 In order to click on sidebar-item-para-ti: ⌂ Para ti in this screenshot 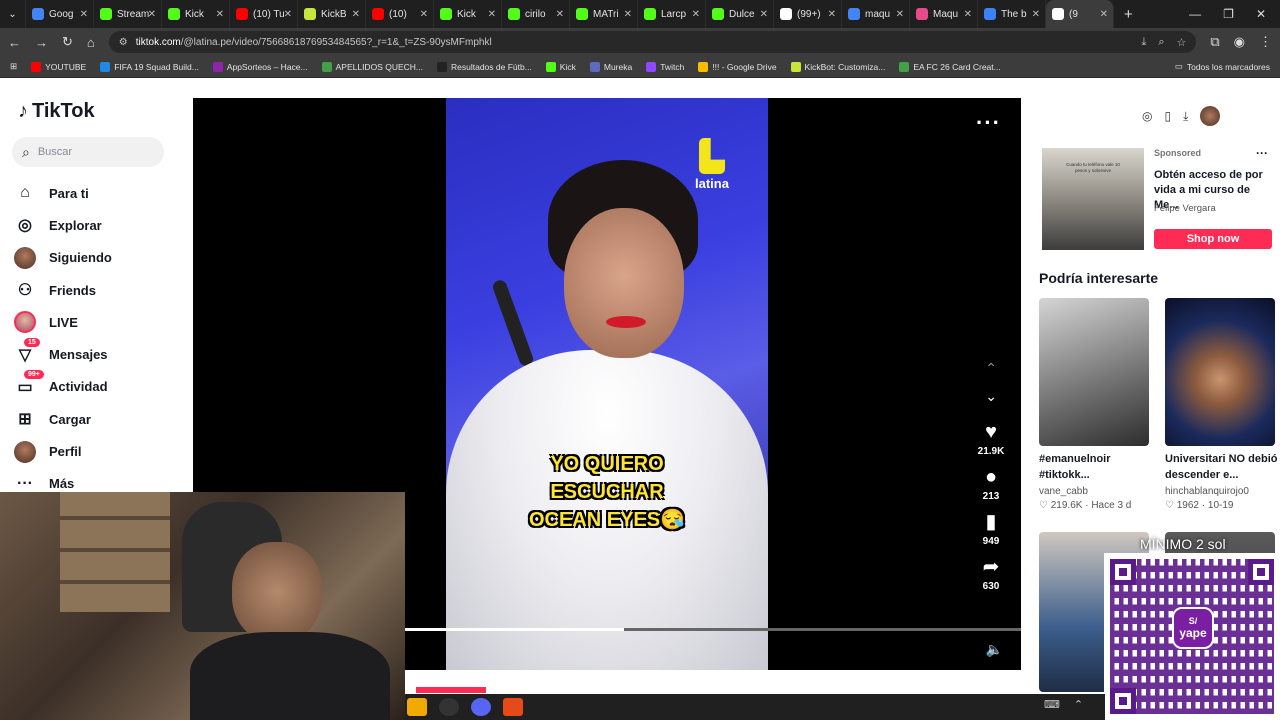, I will do `click(99, 193)`.